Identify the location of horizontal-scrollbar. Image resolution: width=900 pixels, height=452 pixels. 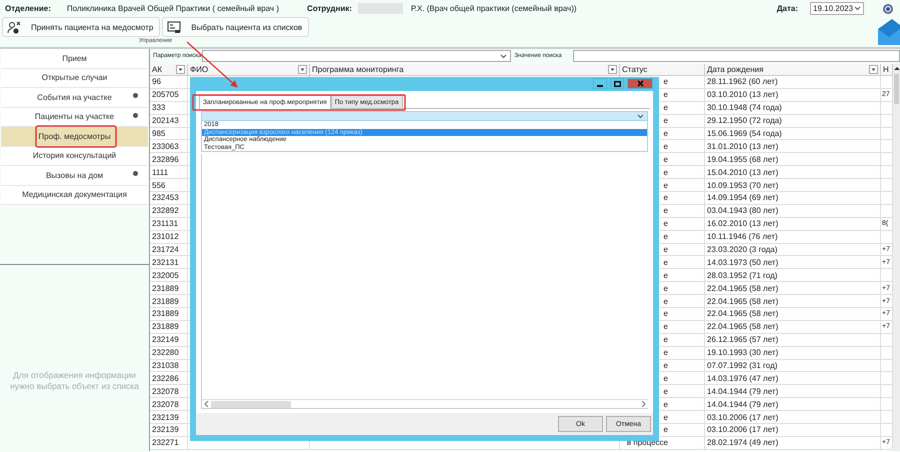
(425, 403).